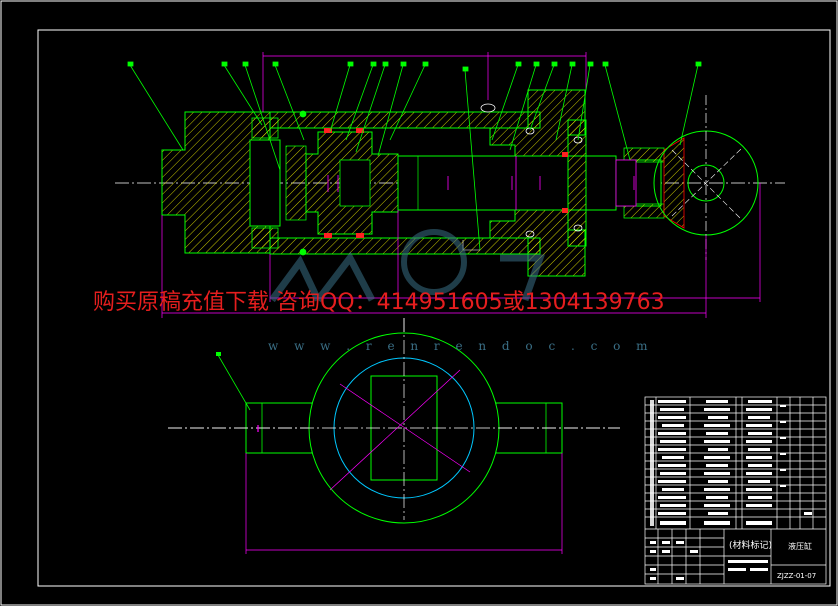 This screenshot has width=838, height=606. Describe the element at coordinates (750, 545) in the screenshot. I see `material-note: (材料标记)` at that location.